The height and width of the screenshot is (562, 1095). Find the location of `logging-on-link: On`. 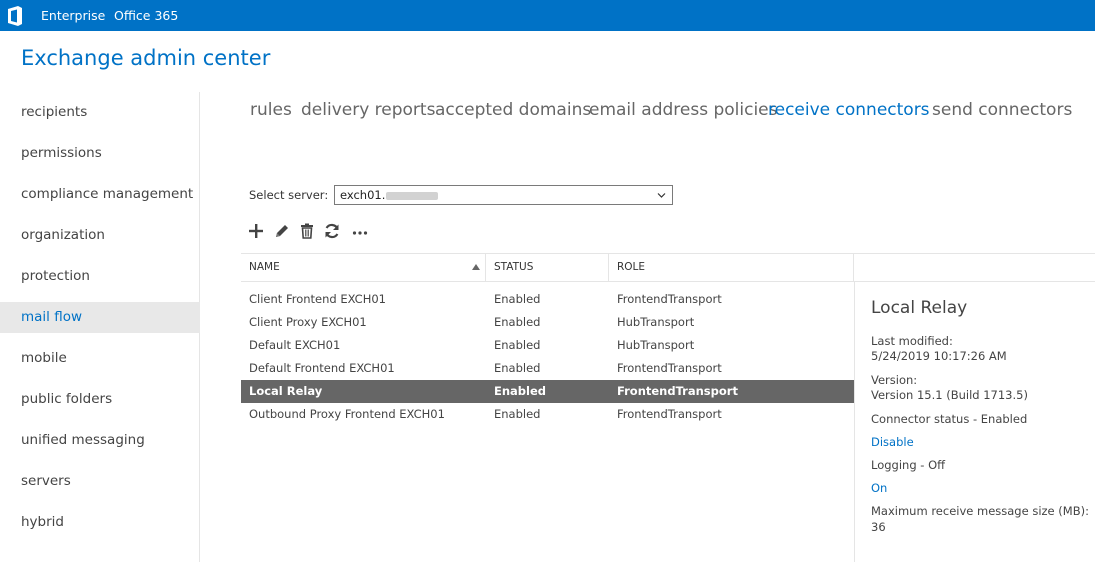

logging-on-link: On is located at coordinates (879, 488).